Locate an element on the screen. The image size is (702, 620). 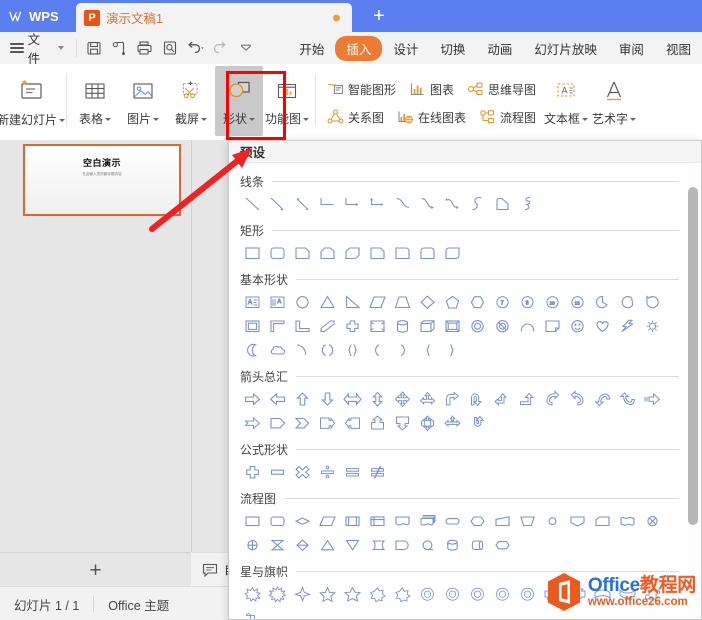
shape-flowchart-stored-data is located at coordinates (377, 545).